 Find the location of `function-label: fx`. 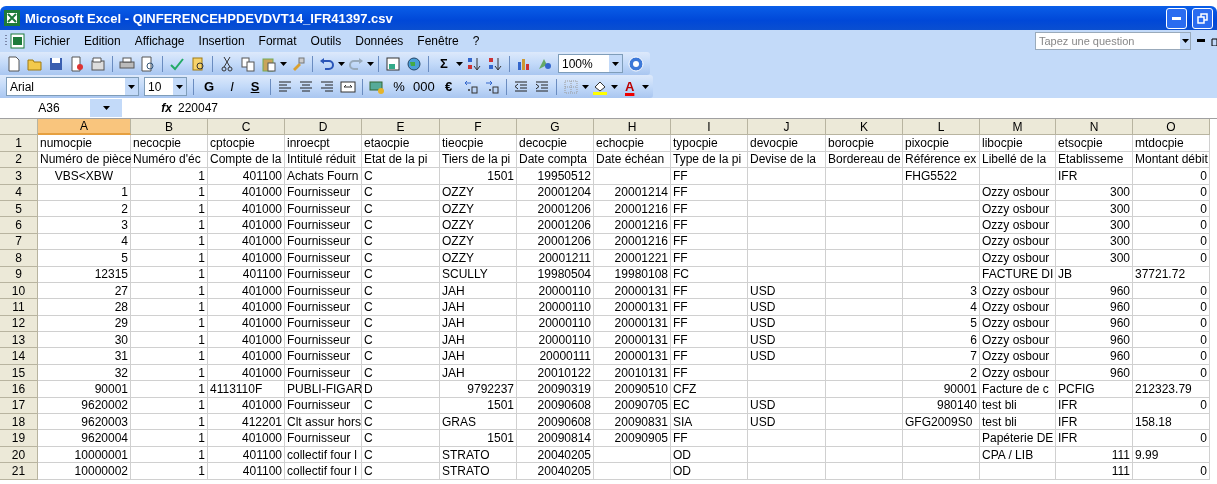

function-label: fx is located at coordinates (150, 108).